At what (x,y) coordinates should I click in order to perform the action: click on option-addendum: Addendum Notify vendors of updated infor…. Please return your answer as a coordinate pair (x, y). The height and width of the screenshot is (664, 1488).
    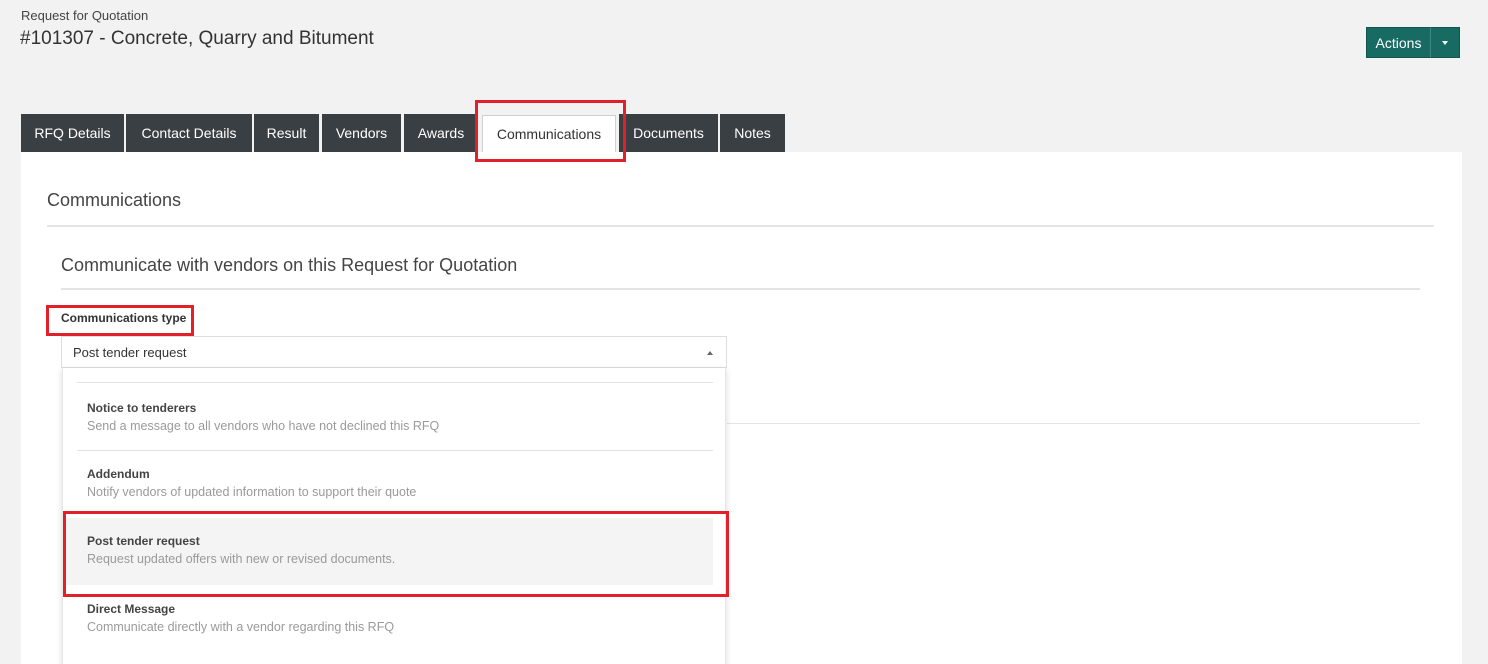
    Looking at the image, I should click on (389, 484).